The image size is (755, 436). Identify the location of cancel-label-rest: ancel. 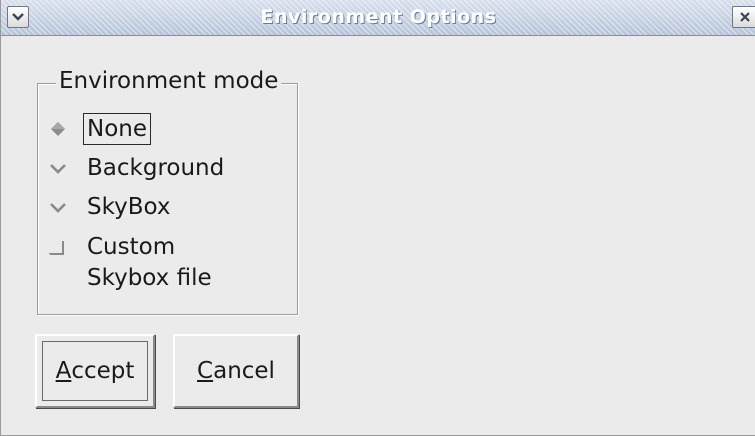
(244, 371).